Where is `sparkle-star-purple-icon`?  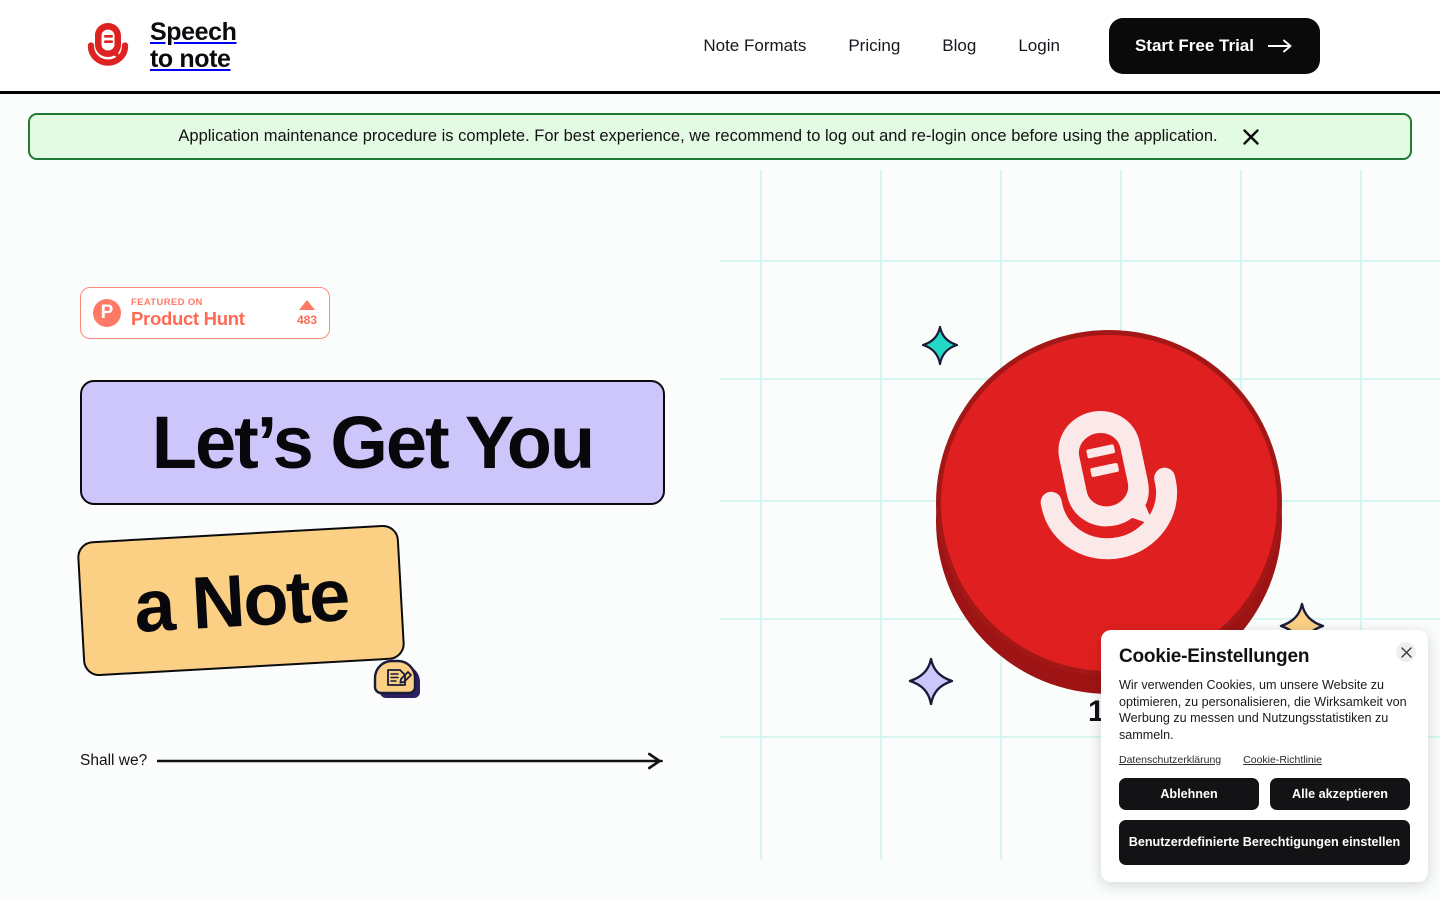 sparkle-star-purple-icon is located at coordinates (931, 681).